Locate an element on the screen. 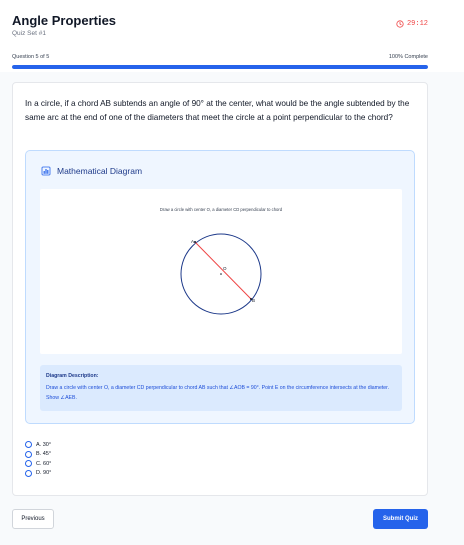 Image resolution: width=464 pixels, height=545 pixels. diagram-heading: Mathematical Diagram is located at coordinates (91, 171).